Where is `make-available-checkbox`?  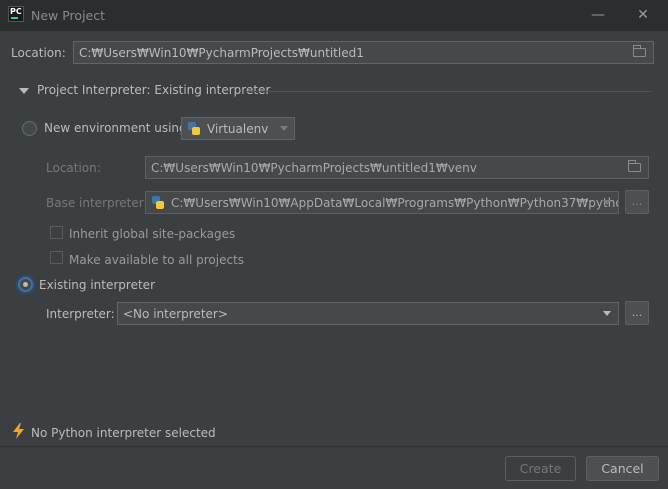
make-available-checkbox is located at coordinates (56, 257).